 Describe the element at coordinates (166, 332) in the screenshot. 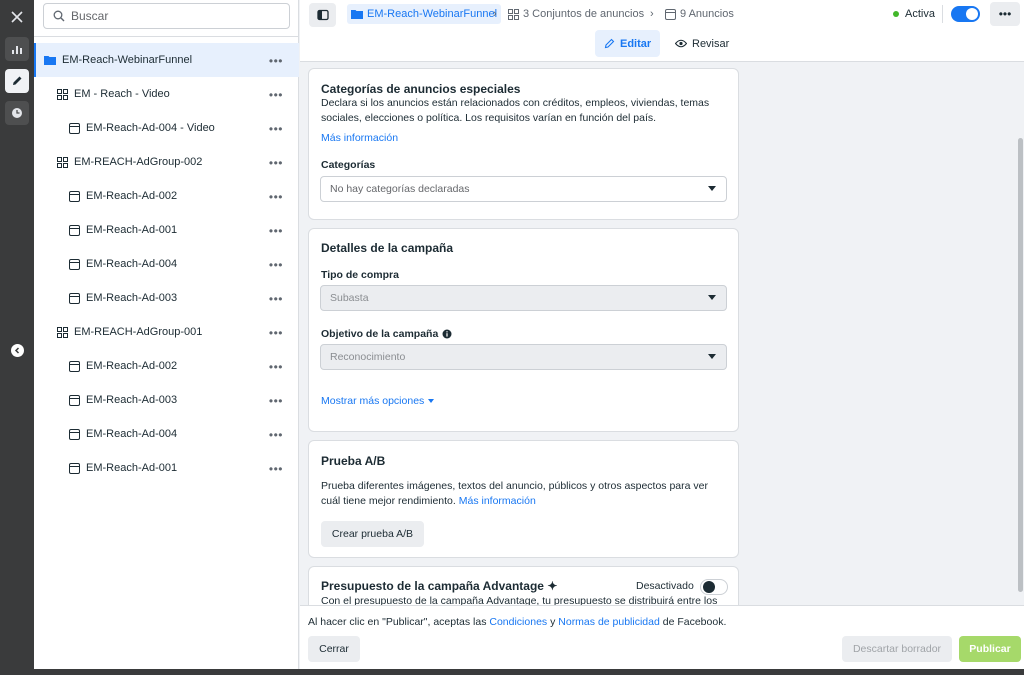

I see `tree-item-adset: EM-REACH-AdGroup-001 •••` at that location.